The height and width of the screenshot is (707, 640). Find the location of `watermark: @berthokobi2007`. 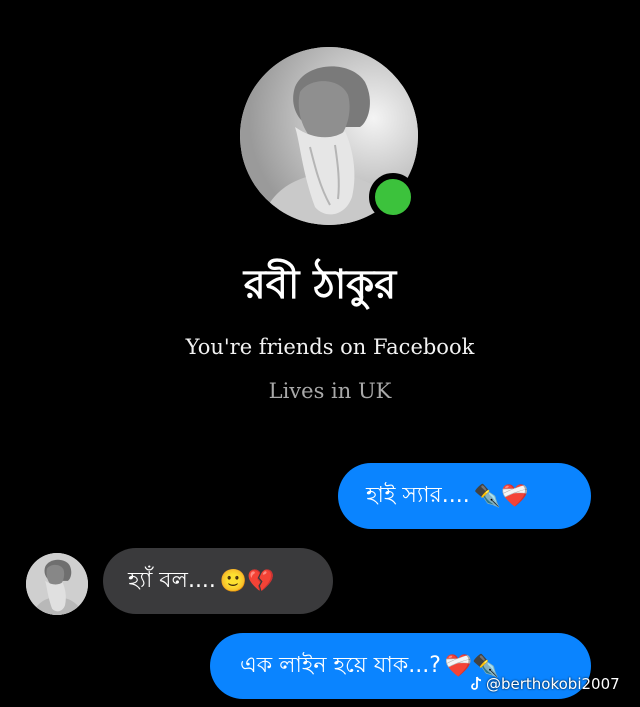

watermark: @berthokobi2007 is located at coordinates (544, 684).